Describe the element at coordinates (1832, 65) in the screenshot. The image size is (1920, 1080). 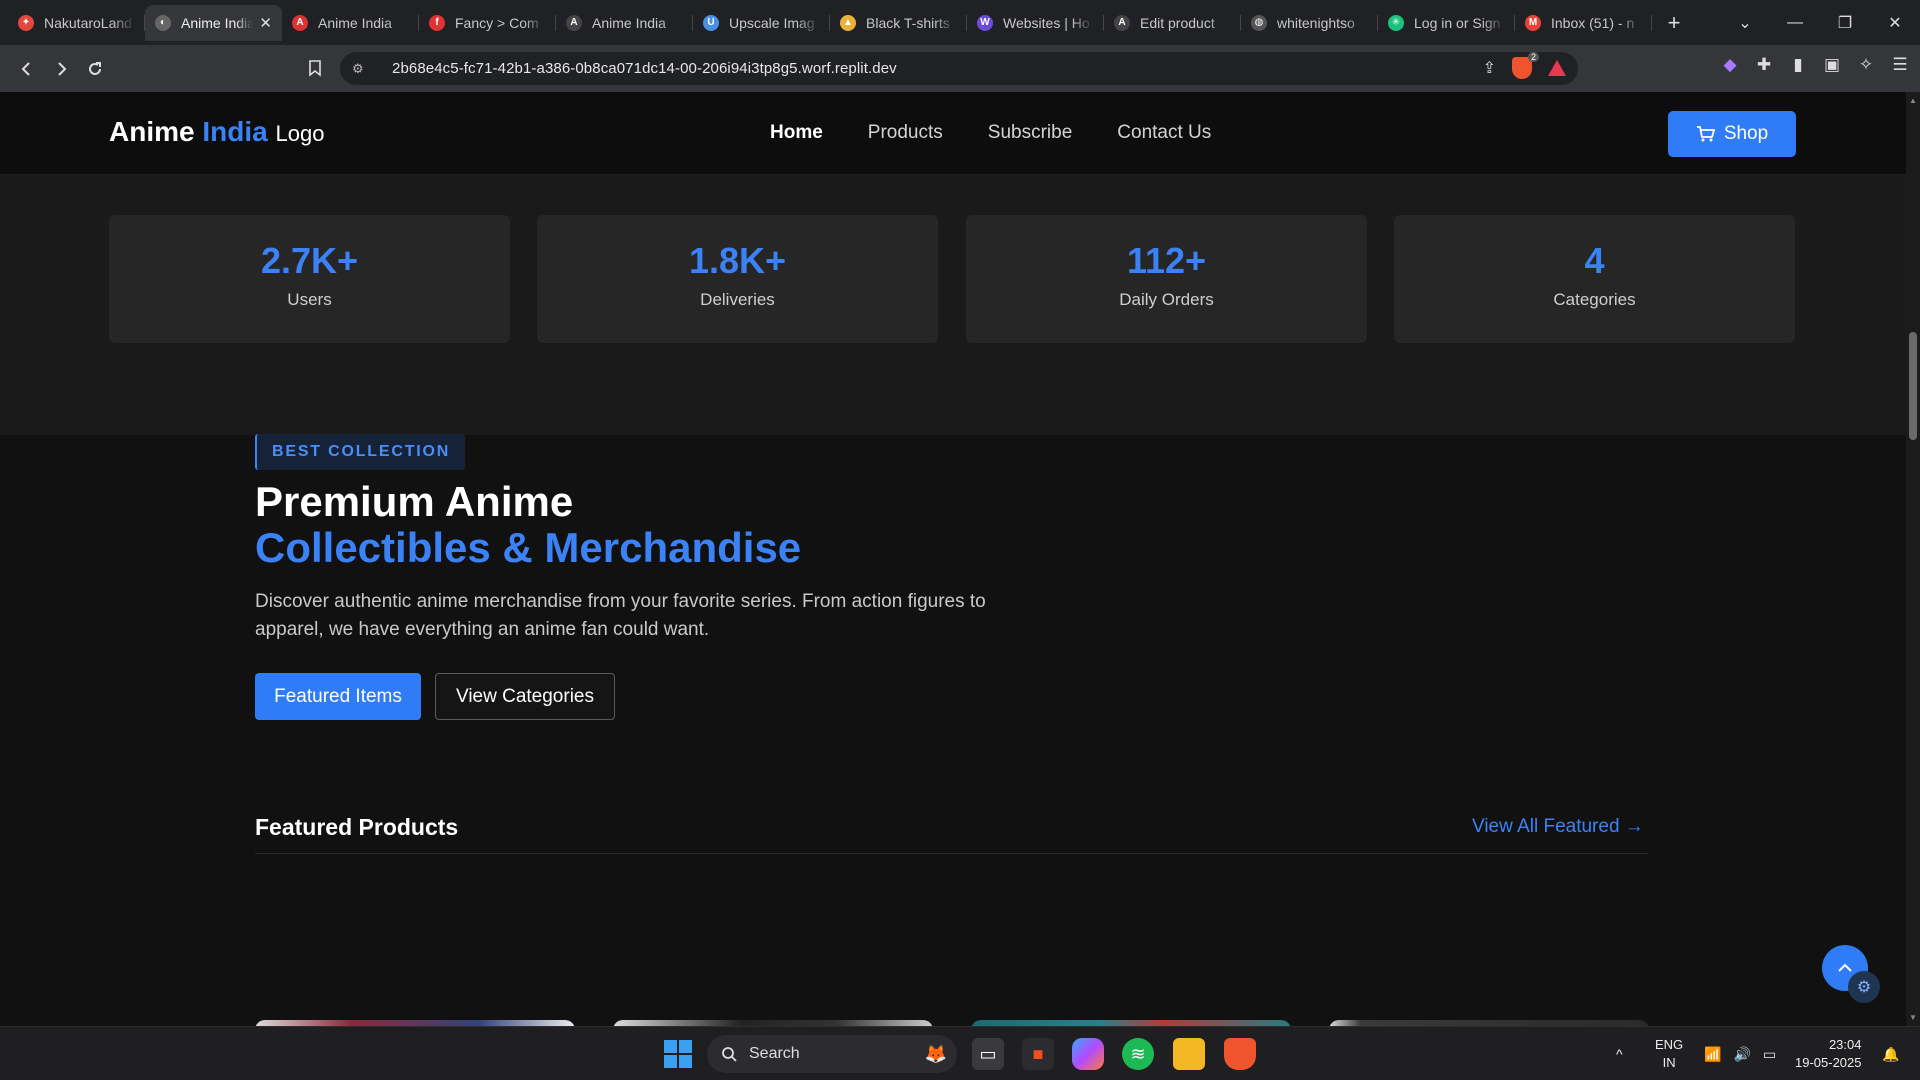
I see `wallet-icon: ▣` at that location.